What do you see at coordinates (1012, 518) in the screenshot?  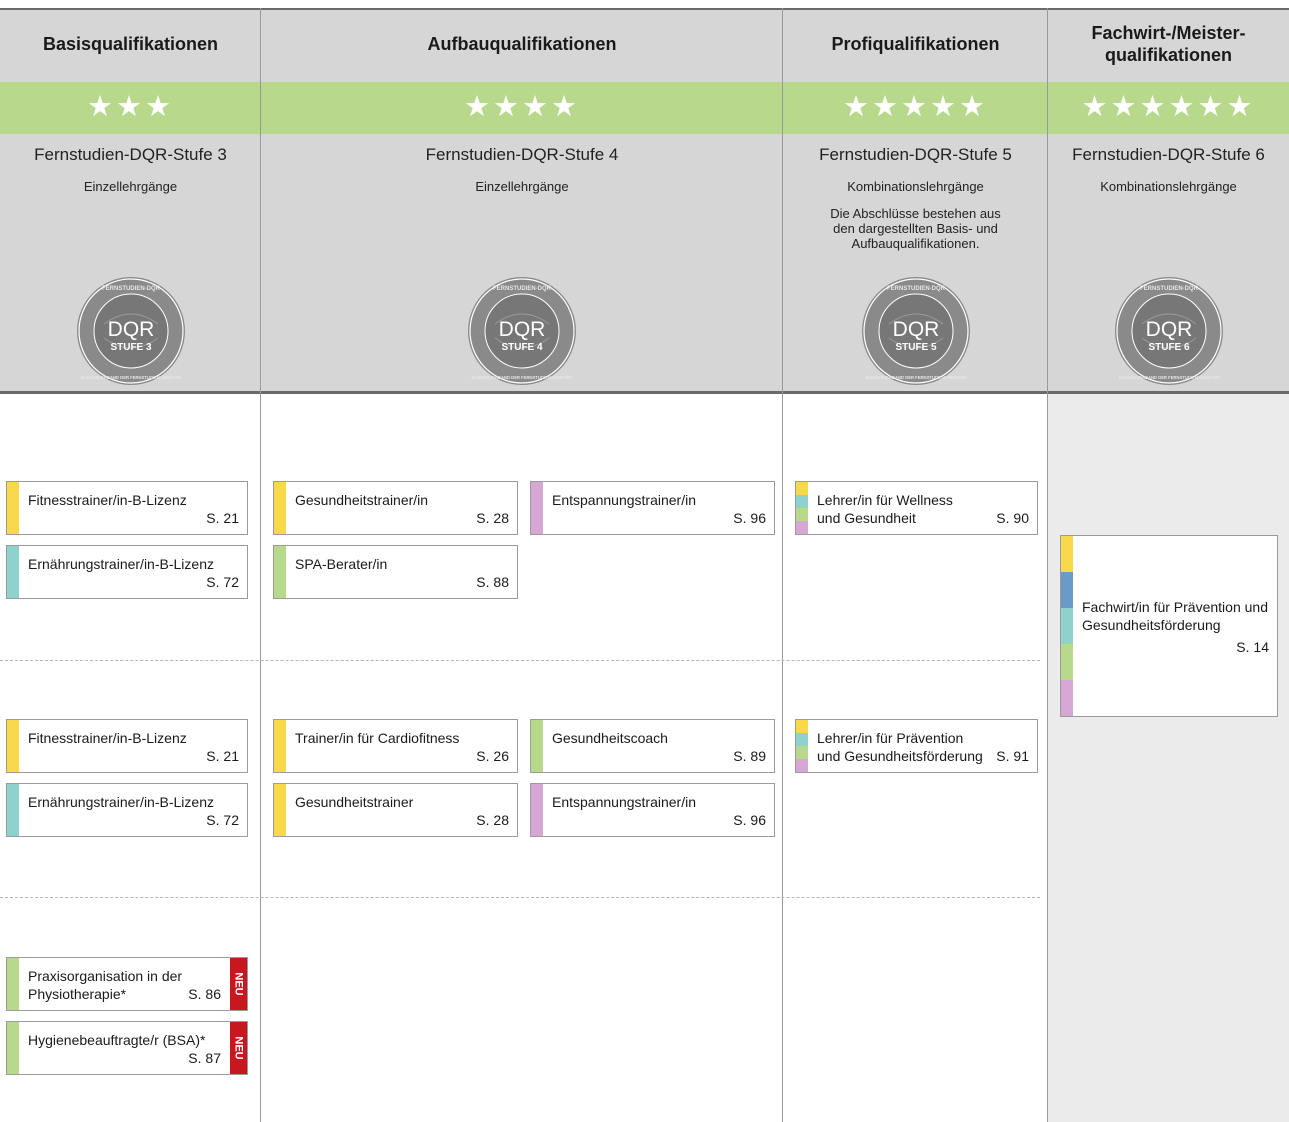 I see `course-page: S. 90` at bounding box center [1012, 518].